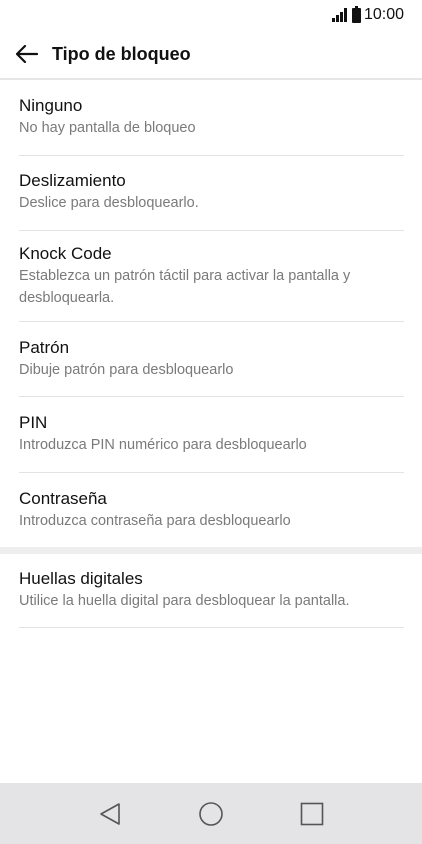 The height and width of the screenshot is (844, 422). What do you see at coordinates (211, 119) in the screenshot?
I see `option-ninguno: Ninguno No hay pantalla de bloqueo` at bounding box center [211, 119].